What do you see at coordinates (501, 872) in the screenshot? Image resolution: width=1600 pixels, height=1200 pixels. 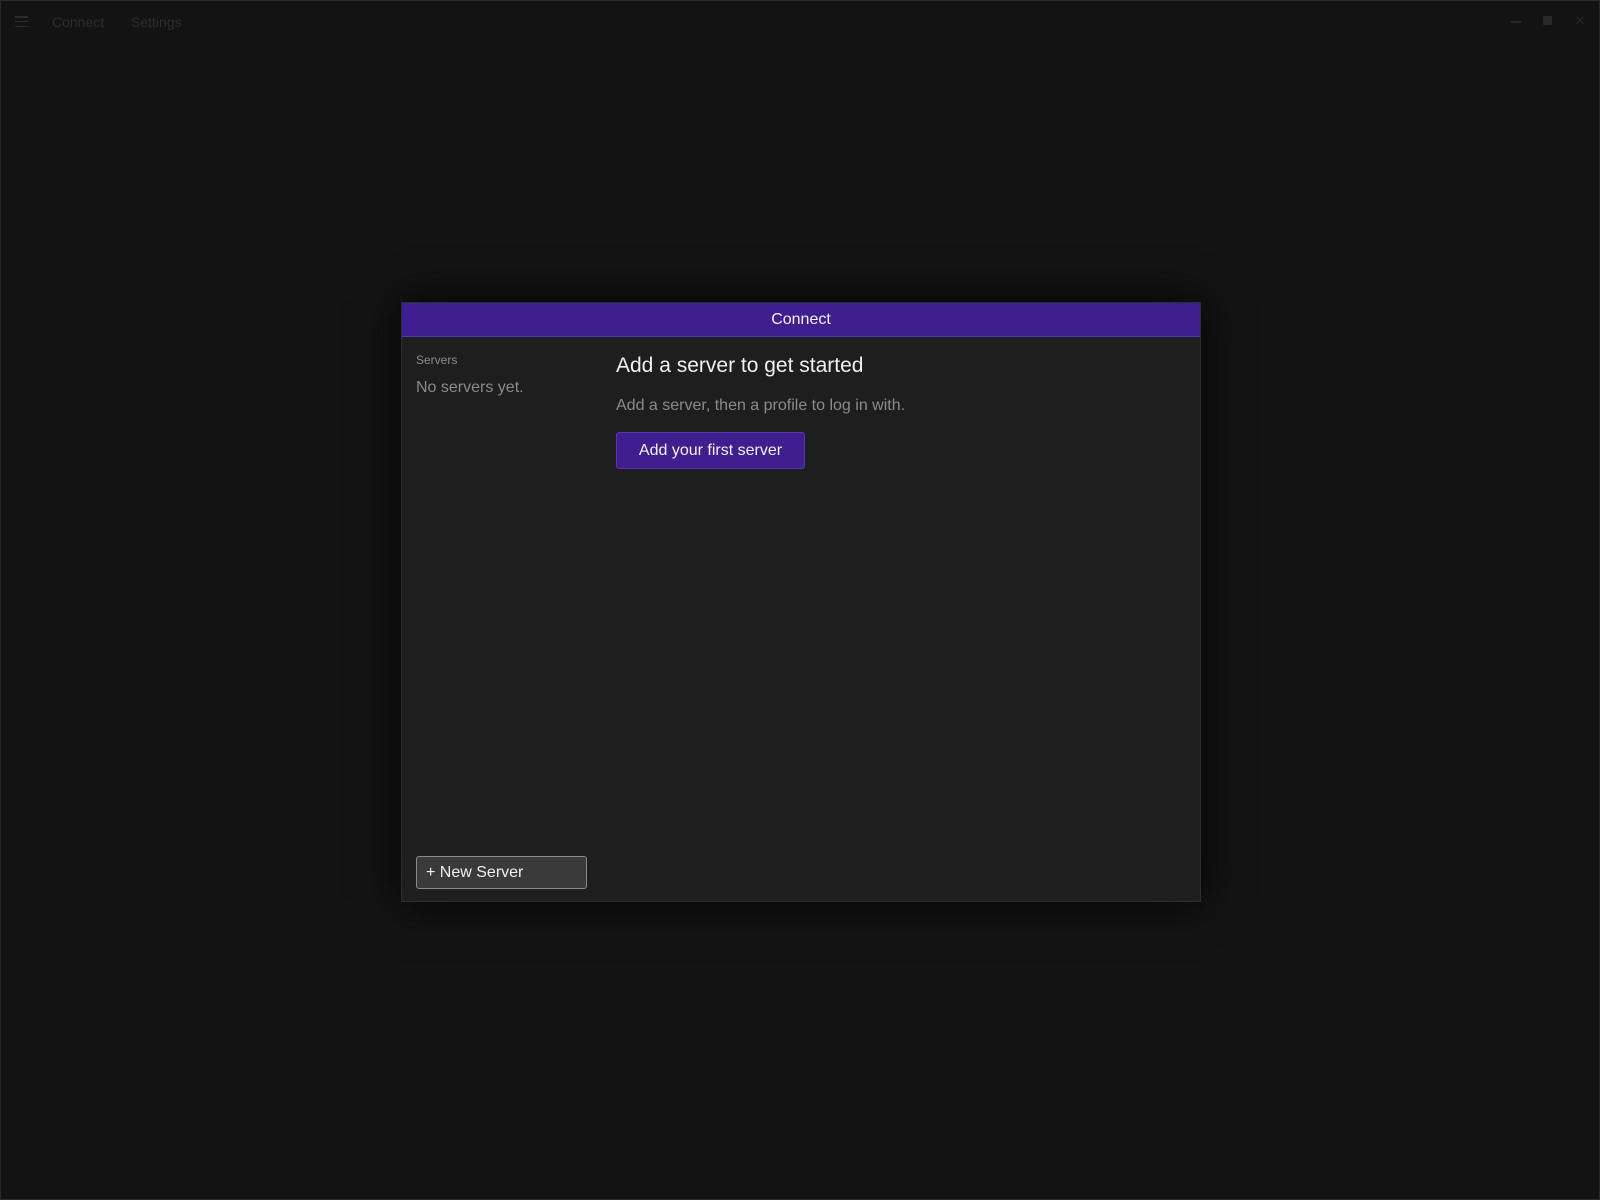 I see `new-server-button: + New Server` at bounding box center [501, 872].